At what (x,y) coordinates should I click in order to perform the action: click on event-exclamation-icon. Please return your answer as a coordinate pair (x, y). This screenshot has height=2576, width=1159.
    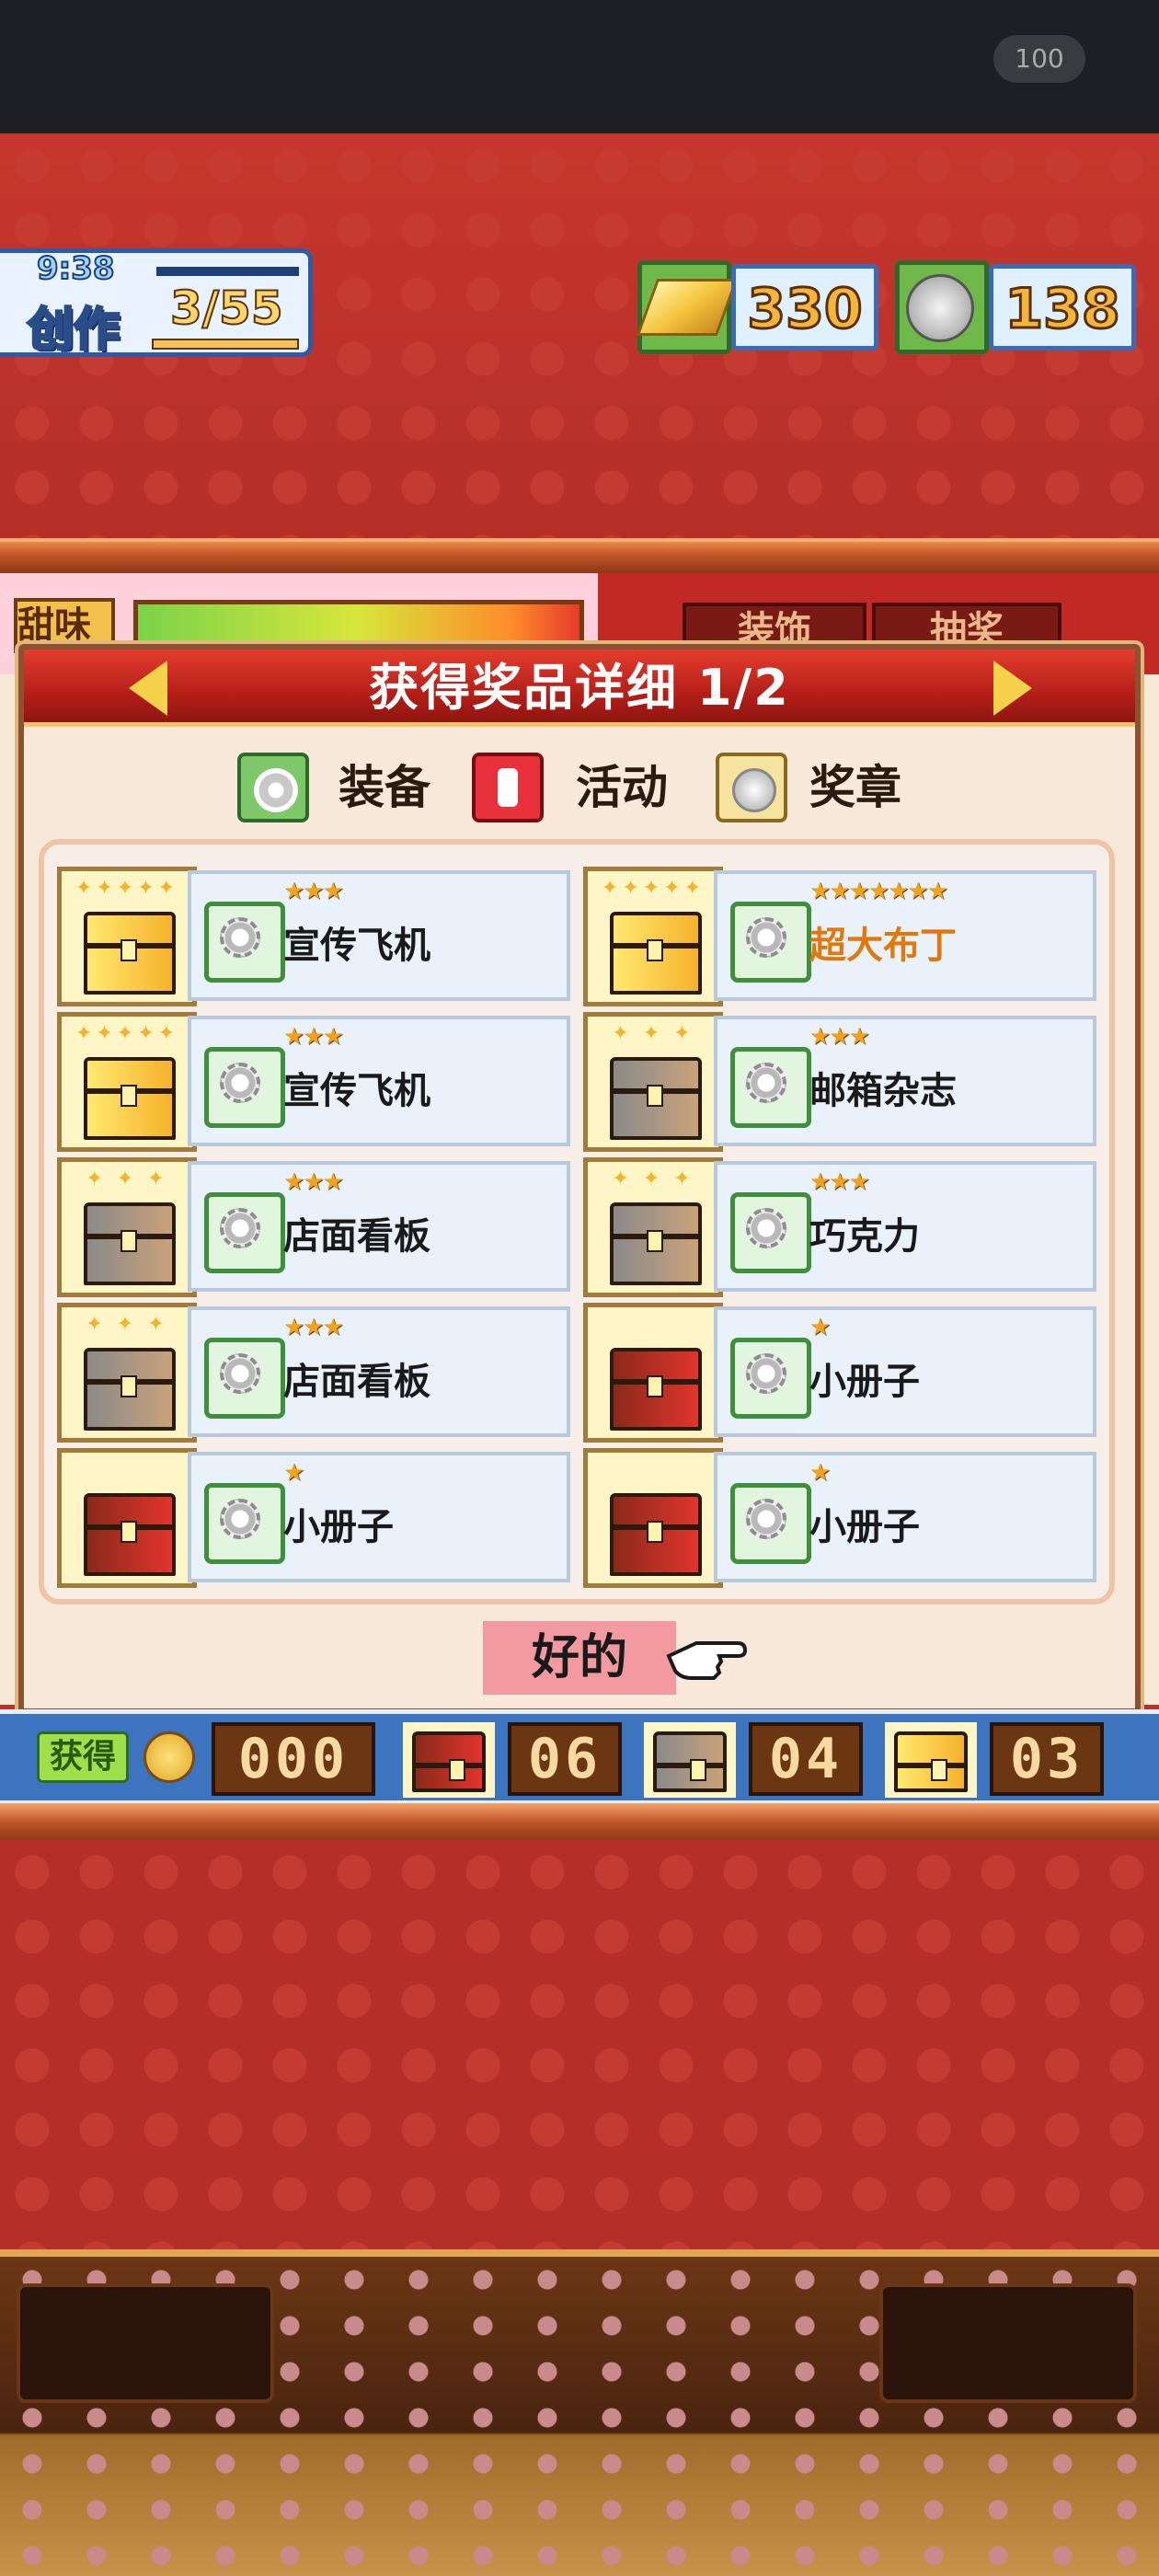
    Looking at the image, I should click on (508, 787).